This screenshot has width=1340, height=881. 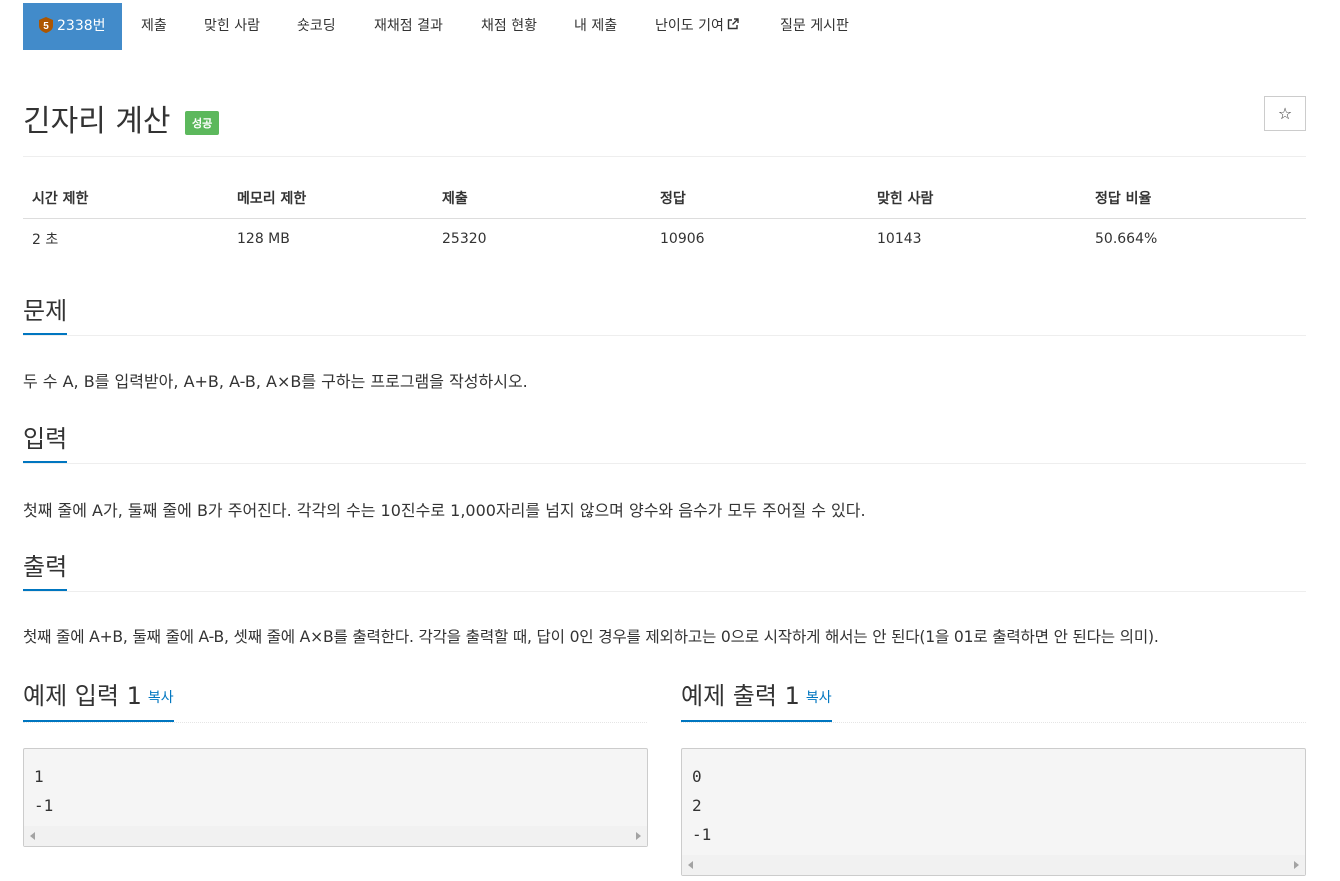 I want to click on title-row: 긴자리 계산 성공 ☆, so click(x=664, y=124).